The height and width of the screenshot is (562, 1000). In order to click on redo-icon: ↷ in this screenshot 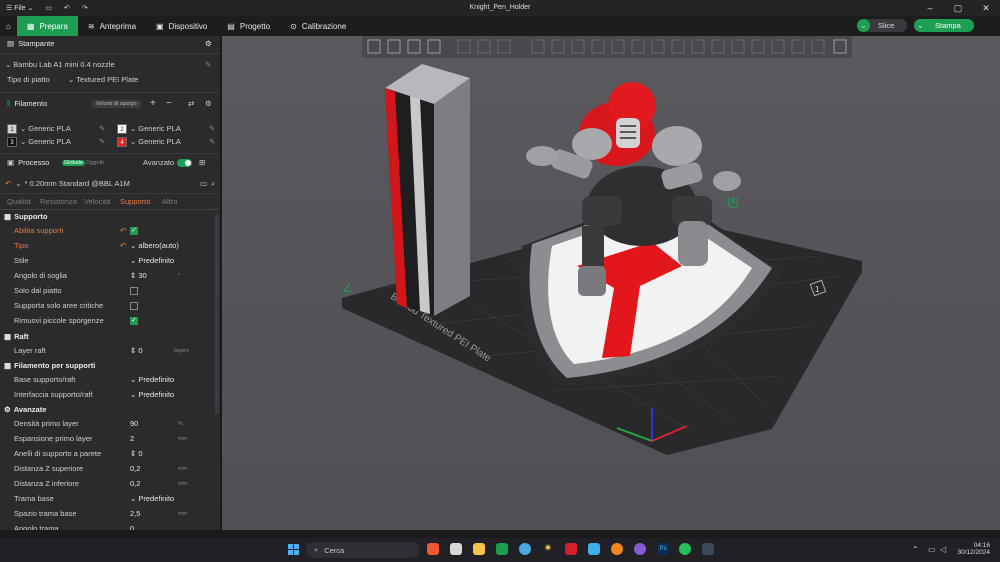, I will do `click(85, 8)`.